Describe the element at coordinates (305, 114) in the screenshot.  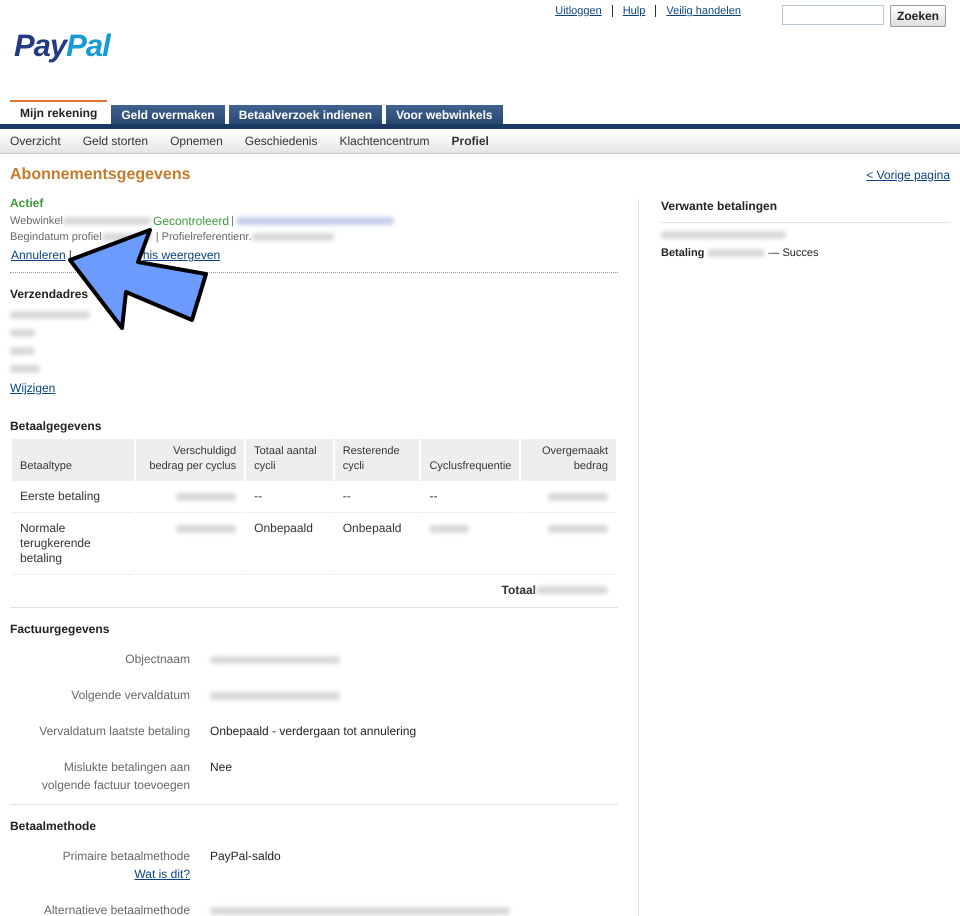
I see `nav-tab: Betaalverzoek indienen` at that location.